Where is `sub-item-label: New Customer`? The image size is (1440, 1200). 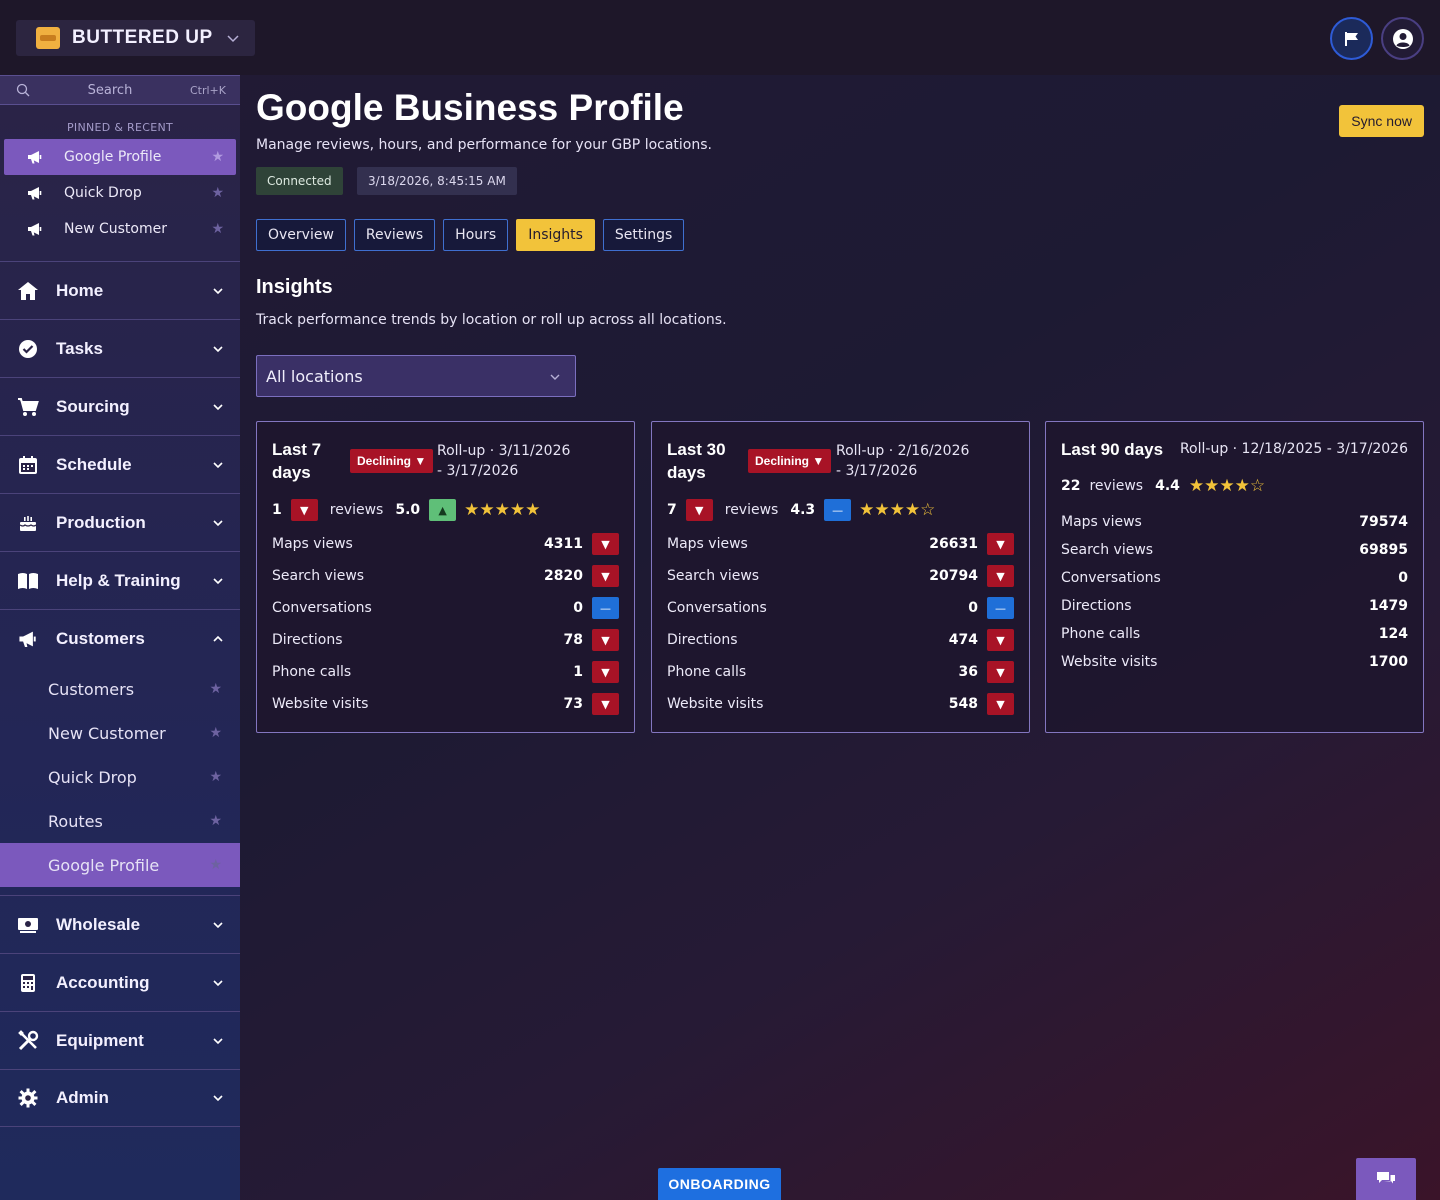
sub-item-label: New Customer is located at coordinates (107, 733).